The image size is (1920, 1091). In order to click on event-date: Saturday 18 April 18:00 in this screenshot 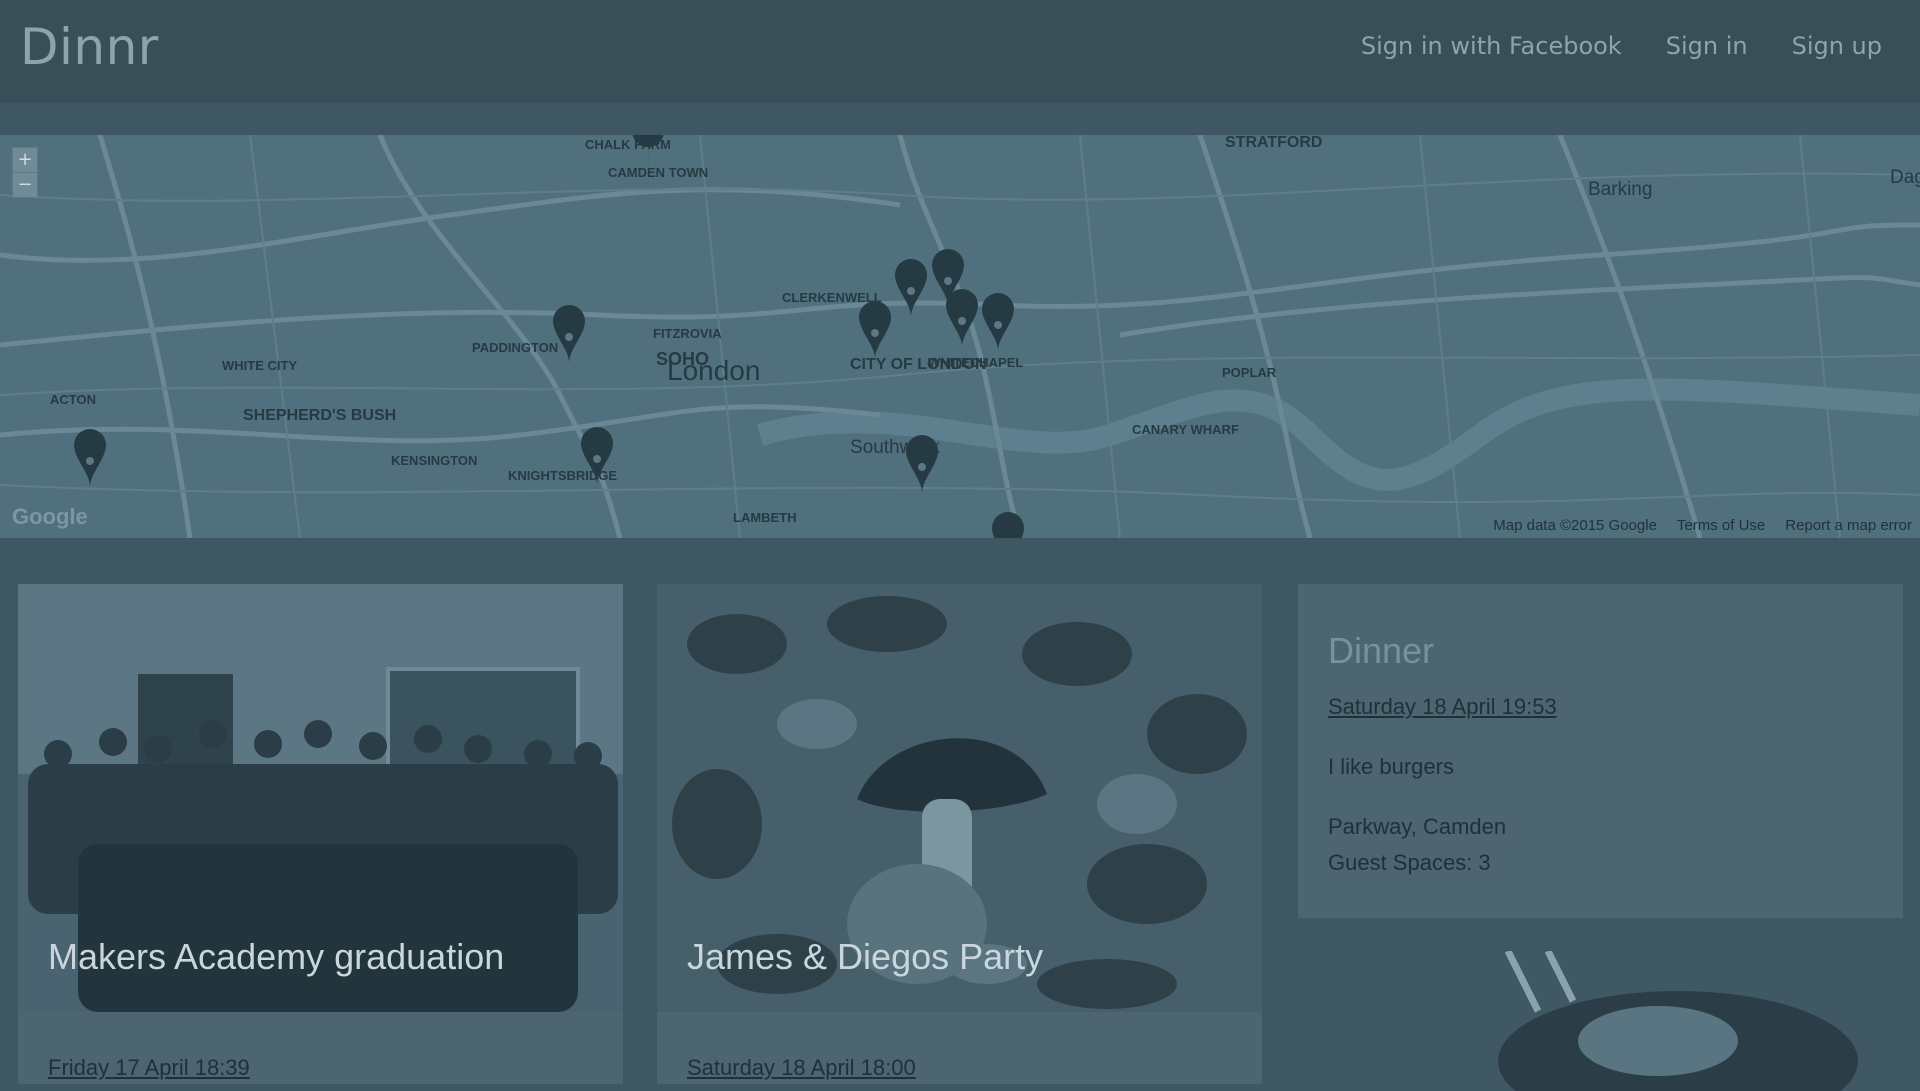, I will do `click(801, 1068)`.